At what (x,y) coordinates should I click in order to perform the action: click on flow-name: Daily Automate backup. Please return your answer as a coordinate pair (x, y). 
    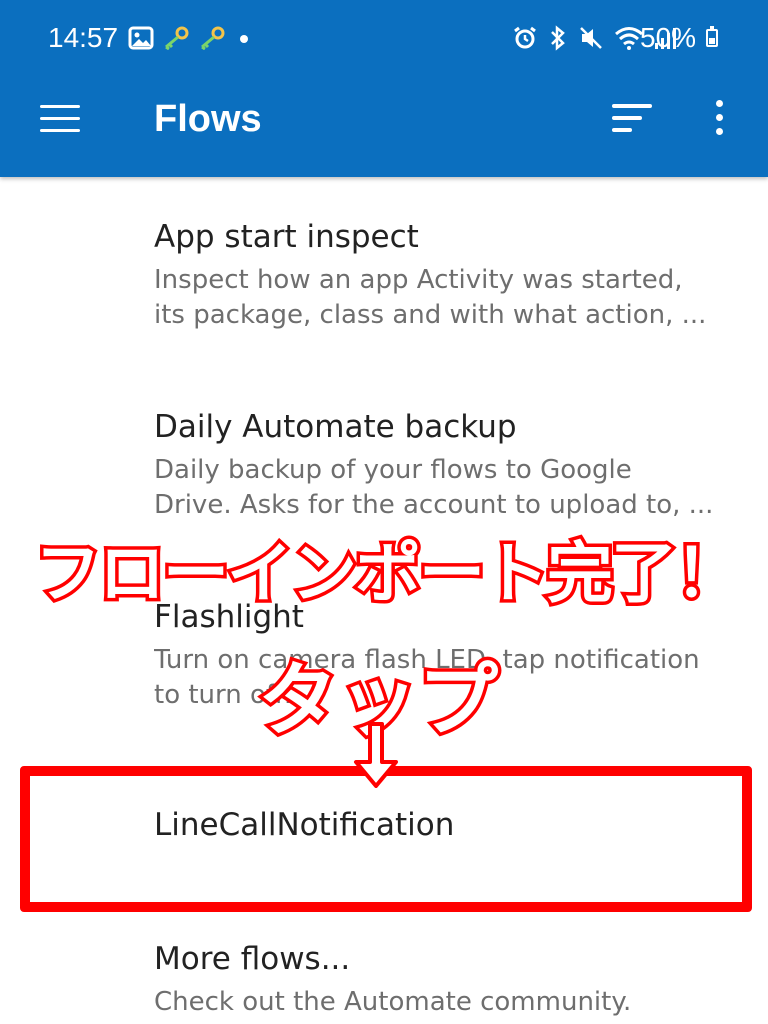
    Looking at the image, I should click on (335, 427).